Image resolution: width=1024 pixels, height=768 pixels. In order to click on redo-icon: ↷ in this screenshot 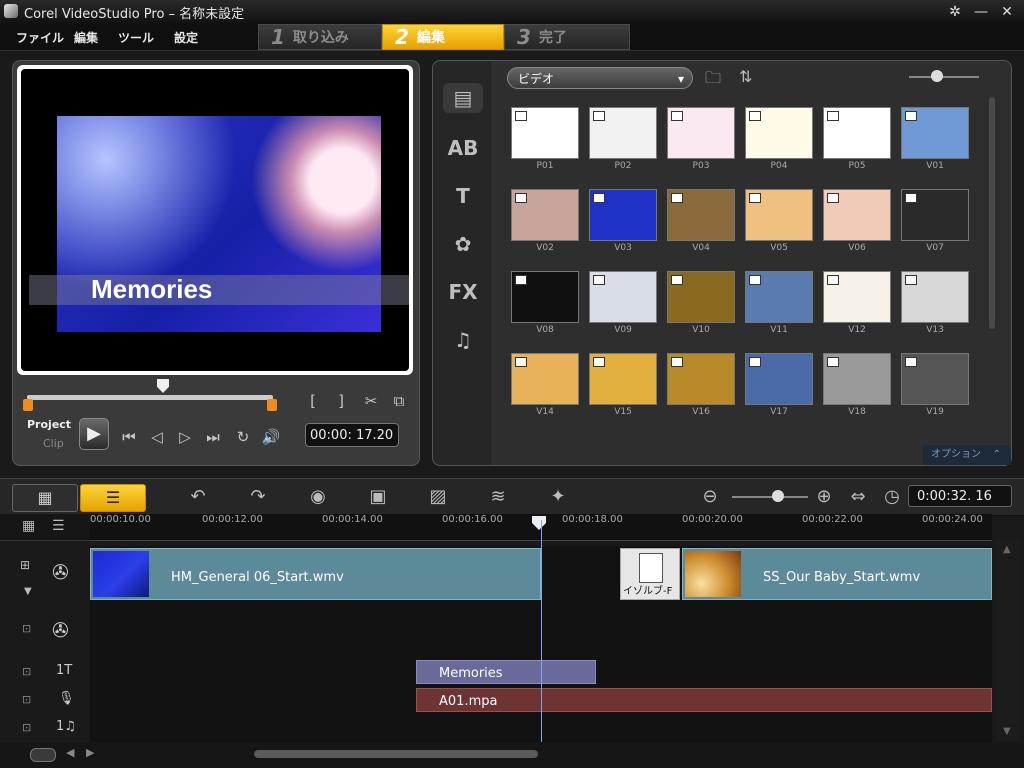, I will do `click(258, 497)`.